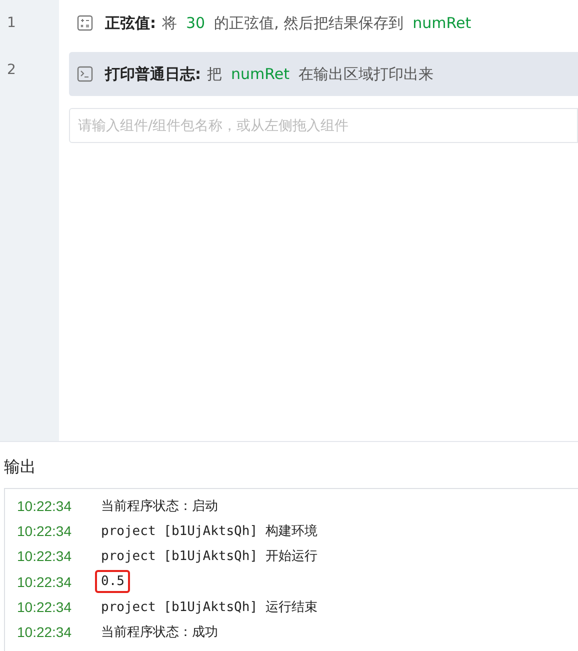 The width and height of the screenshot is (578, 651). I want to click on terminal-icon, so click(85, 74).